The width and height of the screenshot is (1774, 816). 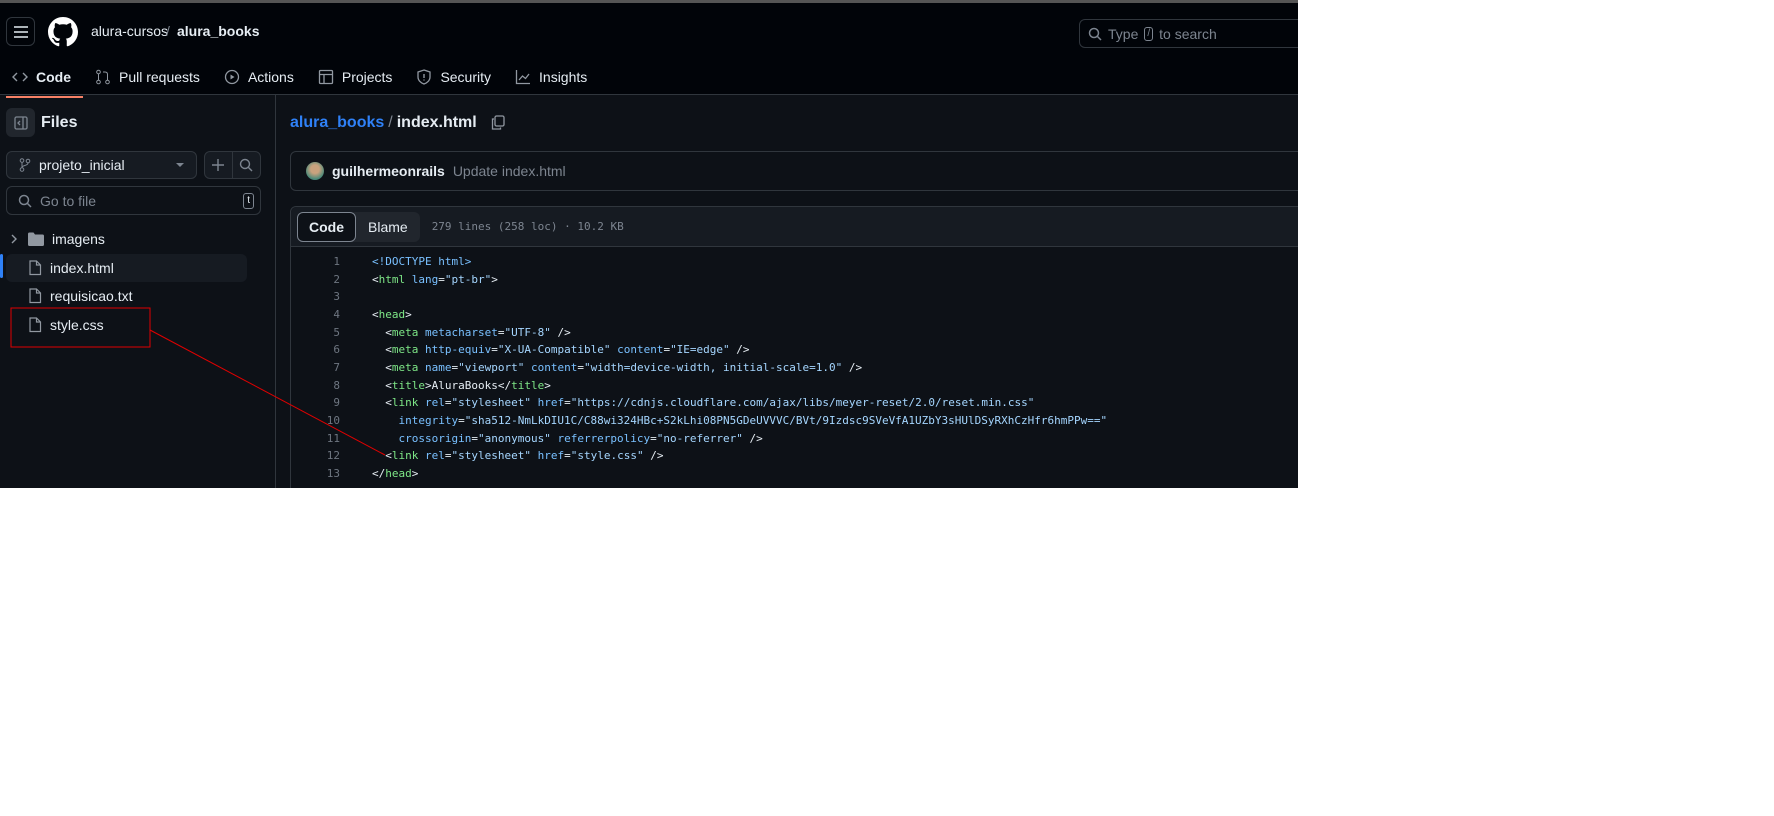 What do you see at coordinates (63, 32) in the screenshot?
I see `github-logo` at bounding box center [63, 32].